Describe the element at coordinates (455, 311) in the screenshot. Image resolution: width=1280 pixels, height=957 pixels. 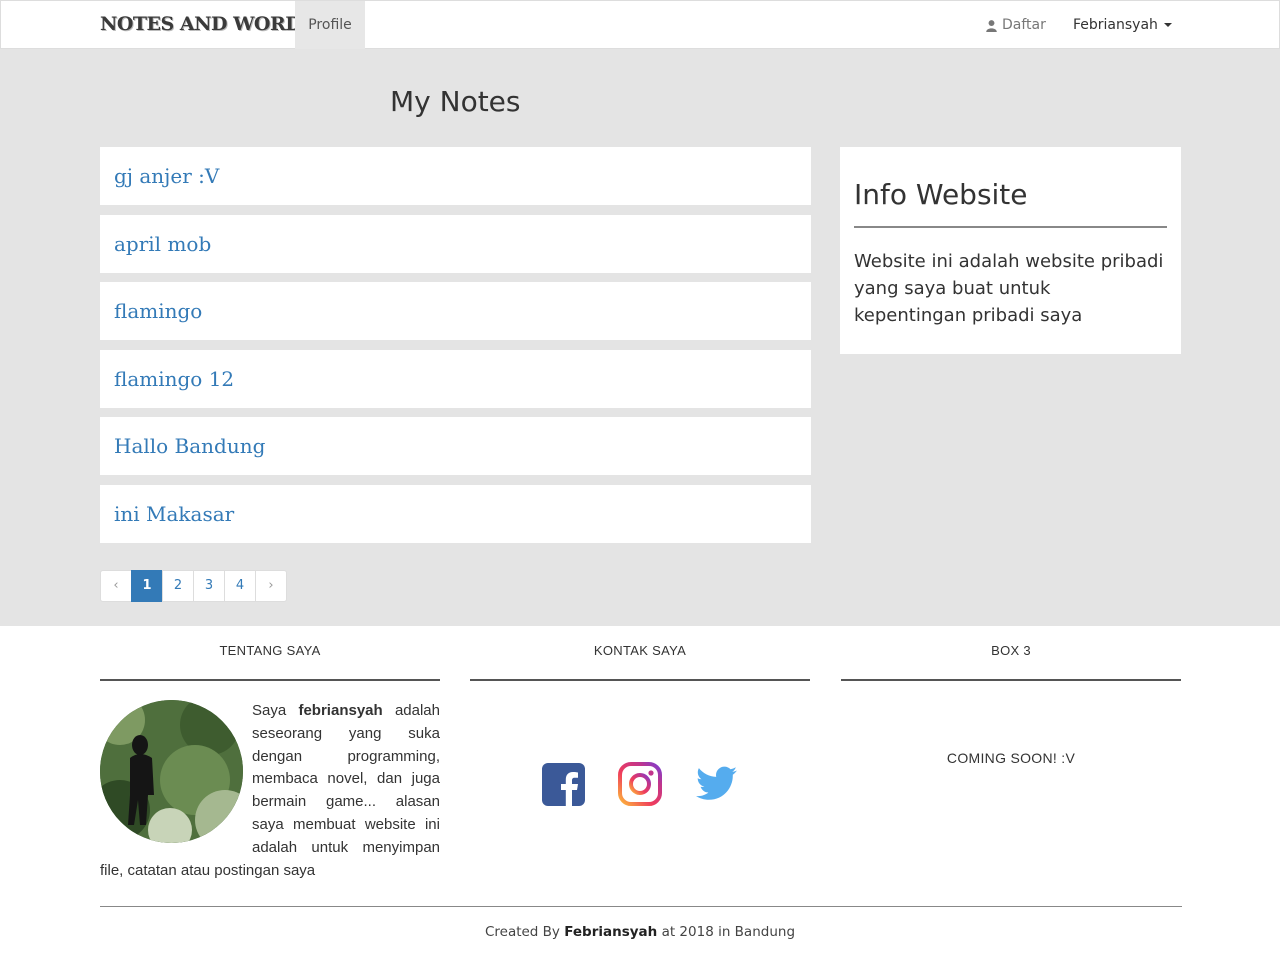
I see `note-item: flamingo` at that location.